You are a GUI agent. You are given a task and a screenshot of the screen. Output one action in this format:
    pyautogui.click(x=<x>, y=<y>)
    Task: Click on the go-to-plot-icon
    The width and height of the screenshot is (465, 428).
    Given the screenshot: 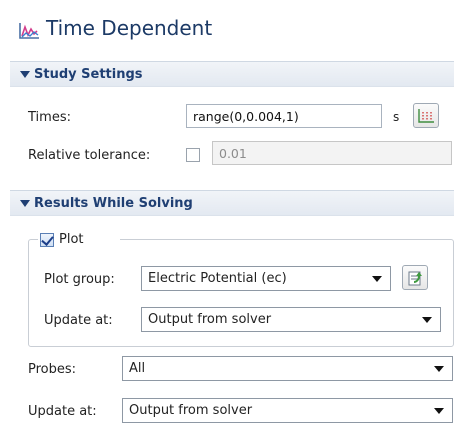 What is the action you would take?
    pyautogui.click(x=415, y=278)
    